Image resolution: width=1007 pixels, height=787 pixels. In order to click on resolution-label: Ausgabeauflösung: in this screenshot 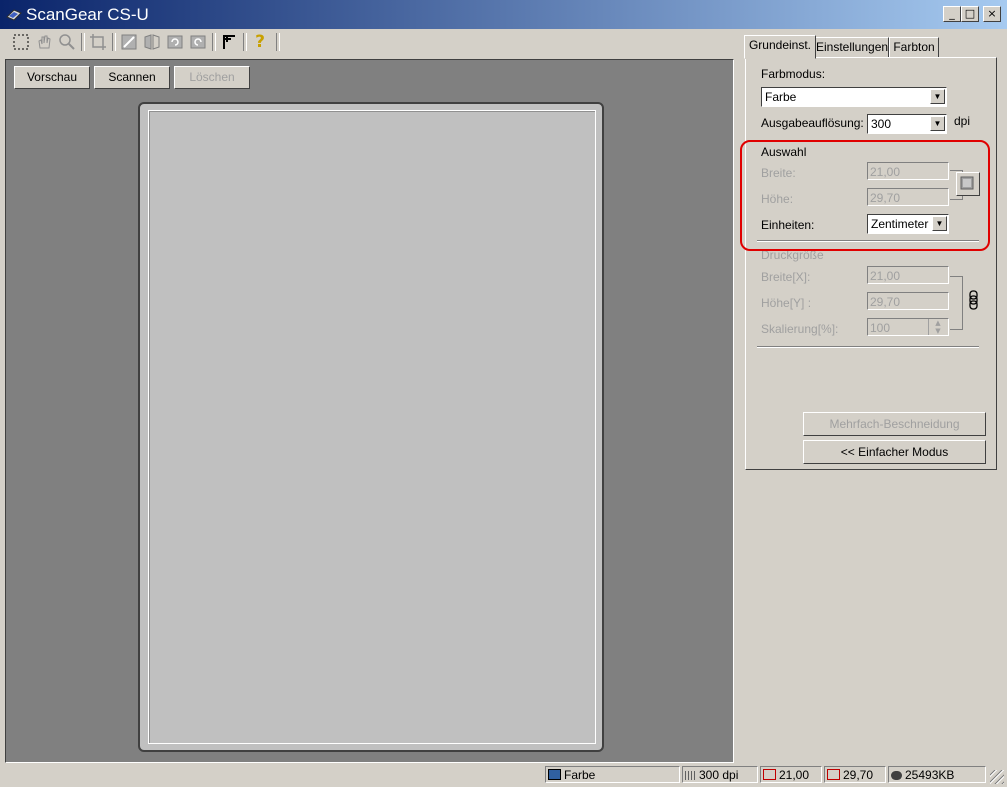, I will do `click(812, 123)`.